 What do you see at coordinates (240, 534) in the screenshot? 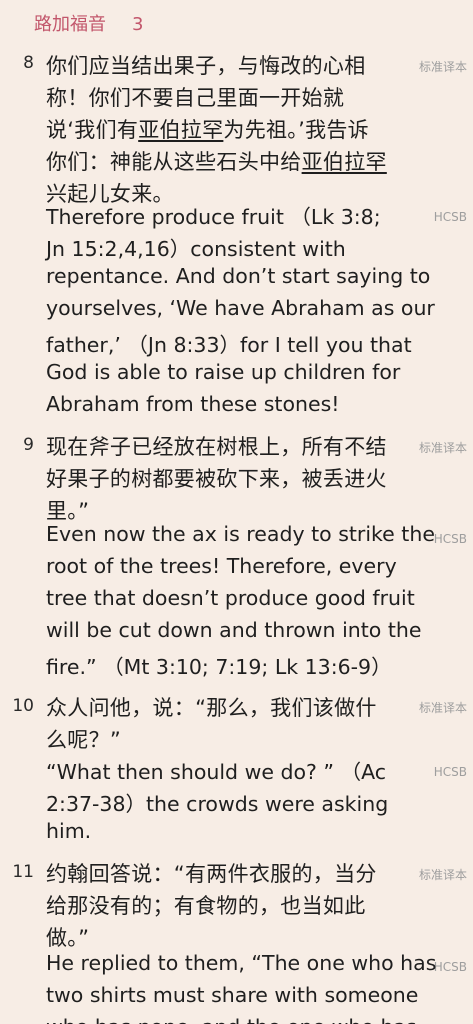
I see `verse-9-en-line: Even now the ax is ready to strike the` at bounding box center [240, 534].